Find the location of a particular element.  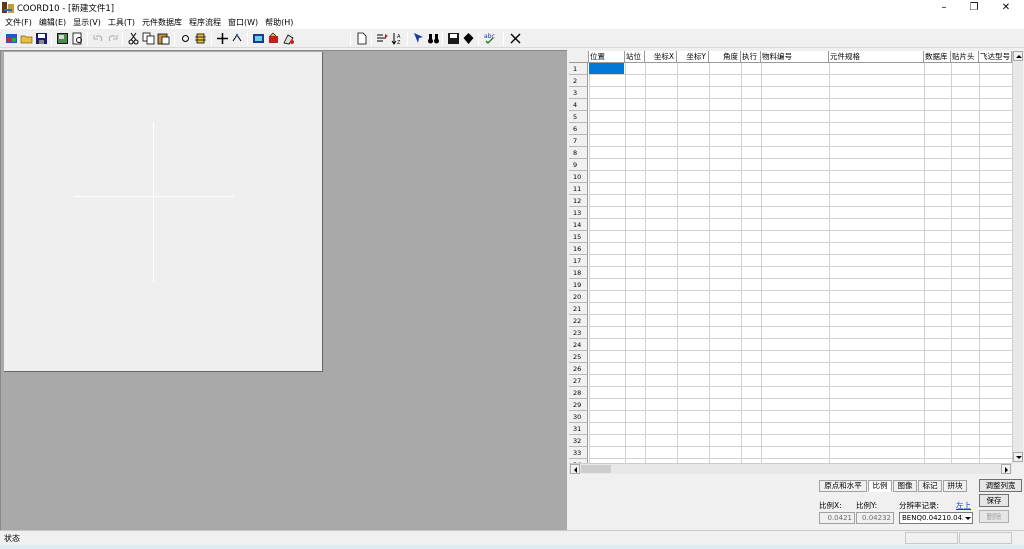

row-header: 20 is located at coordinates (578, 297).